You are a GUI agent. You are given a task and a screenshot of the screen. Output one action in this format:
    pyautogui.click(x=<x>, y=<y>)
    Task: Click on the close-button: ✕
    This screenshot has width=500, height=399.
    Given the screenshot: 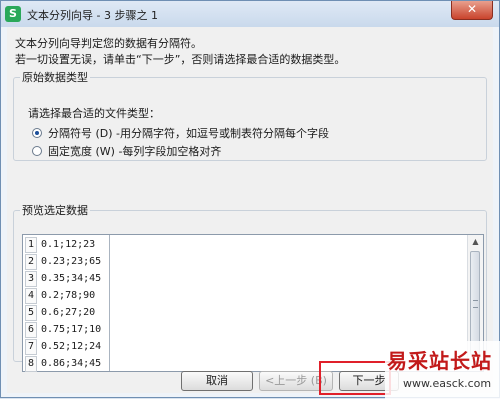 What is the action you would take?
    pyautogui.click(x=472, y=10)
    